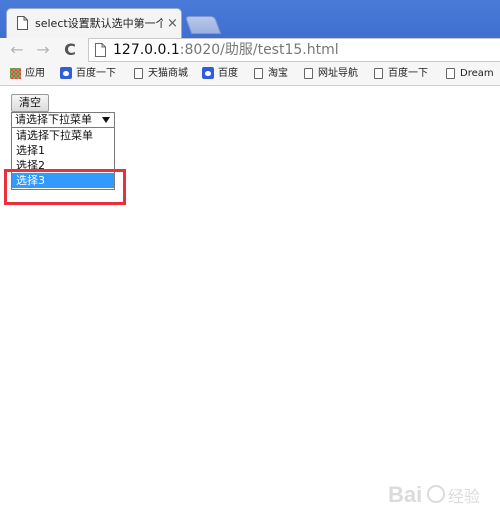 The width and height of the screenshot is (500, 524). I want to click on url-path: :8020/助服/test15.html, so click(259, 50).